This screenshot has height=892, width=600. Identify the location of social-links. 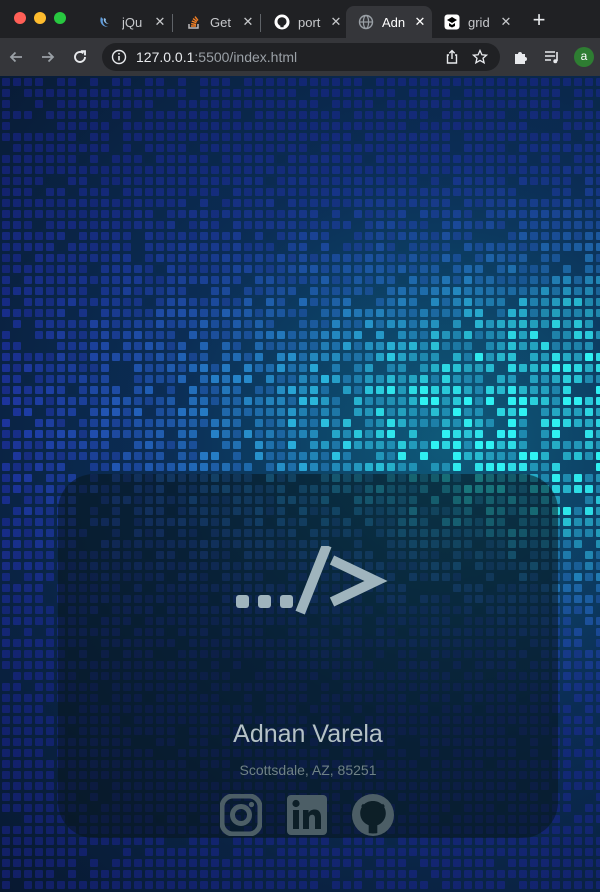
(308, 815).